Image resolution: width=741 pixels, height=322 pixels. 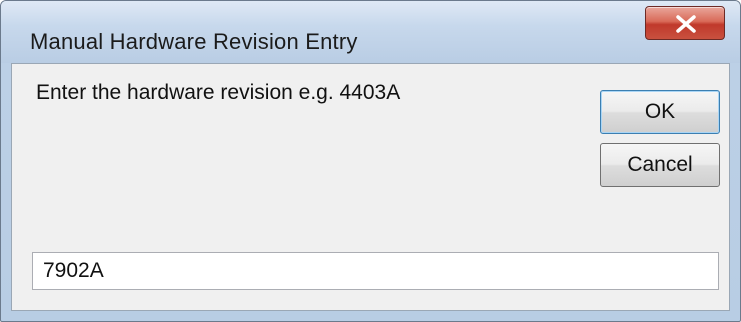 What do you see at coordinates (660, 112) in the screenshot?
I see `ok-button: OK` at bounding box center [660, 112].